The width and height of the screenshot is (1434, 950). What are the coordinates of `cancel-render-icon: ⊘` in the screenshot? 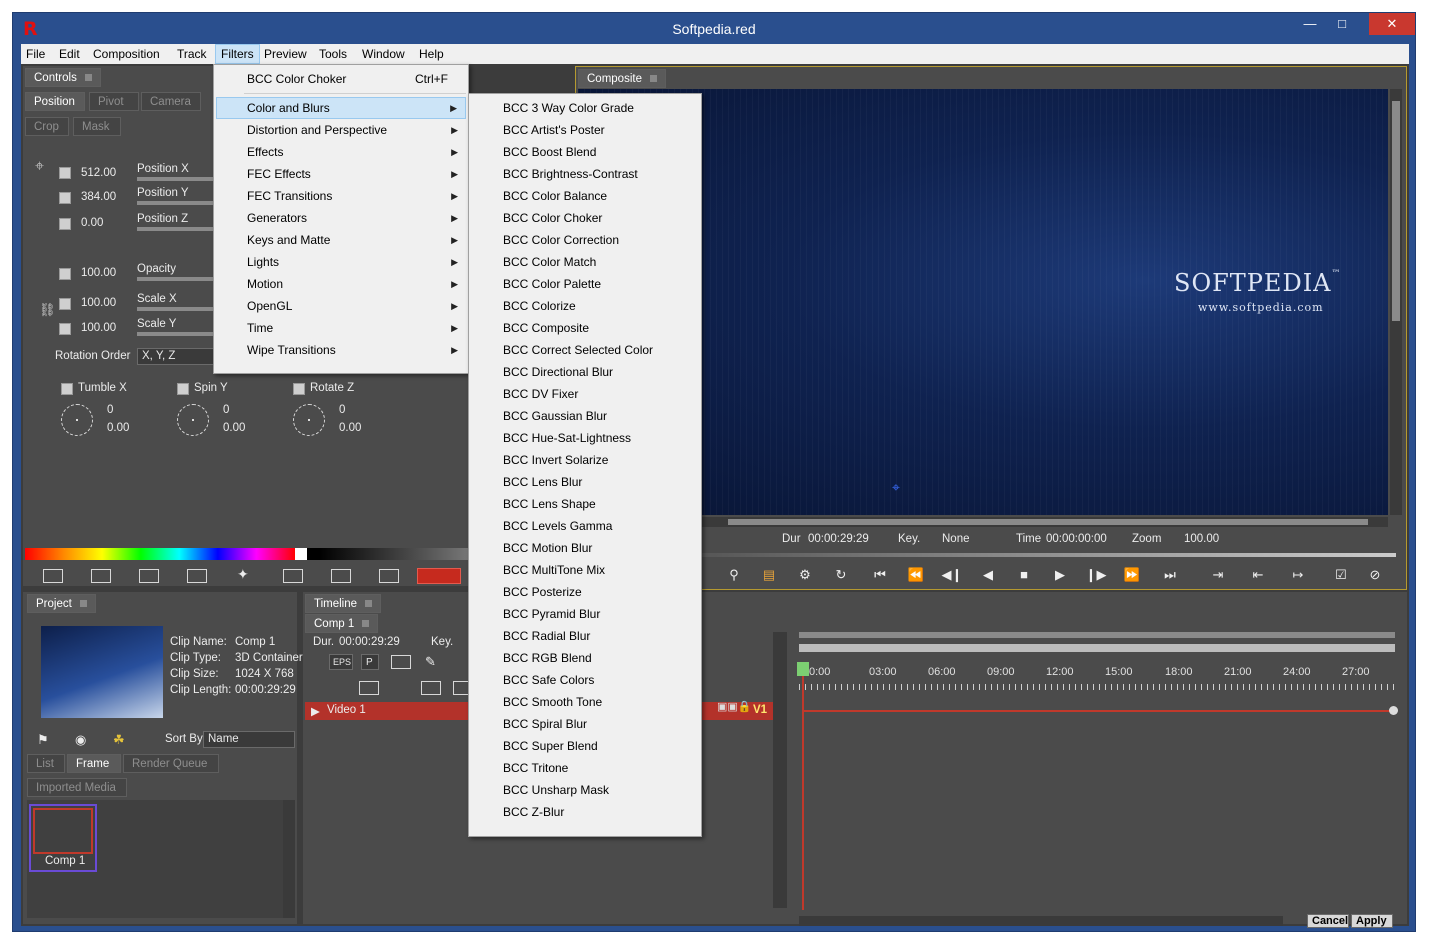 It's located at (1375, 575).